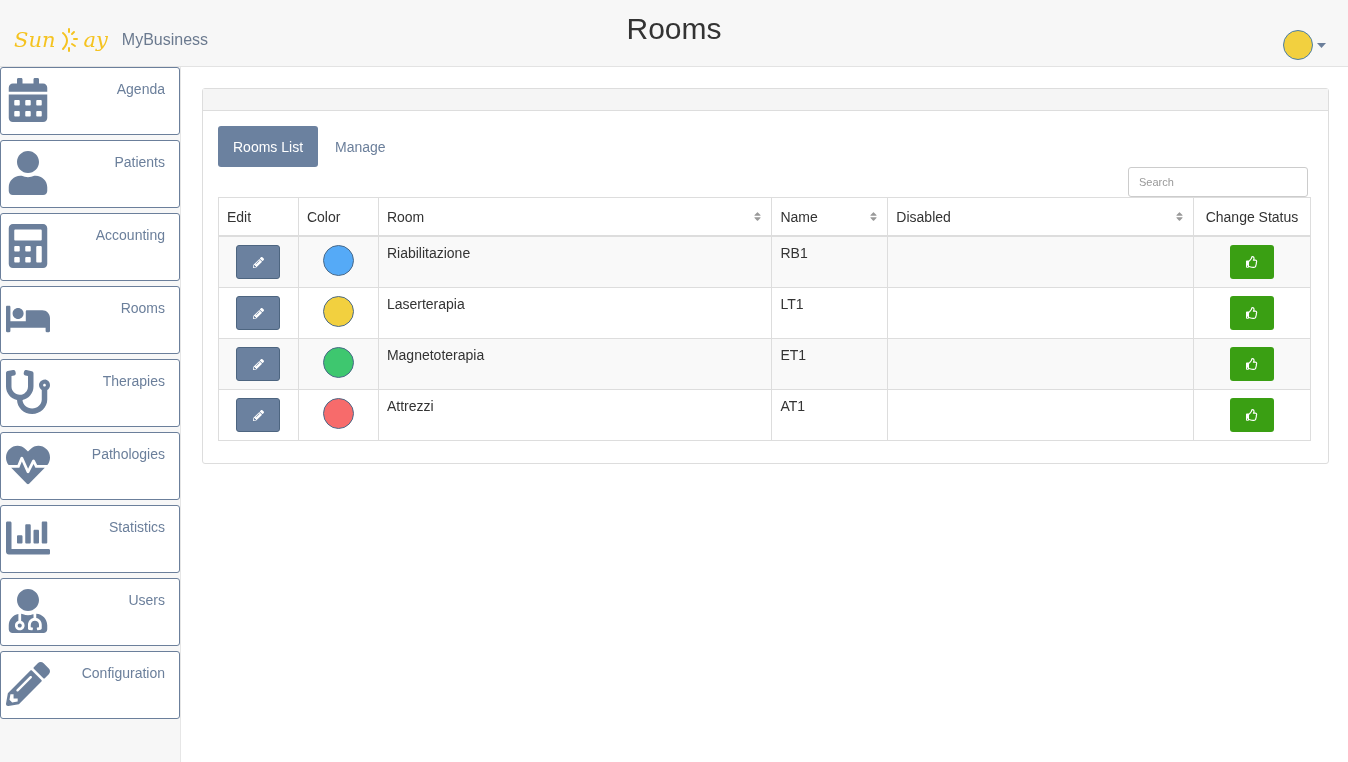 The width and height of the screenshot is (1348, 762). Describe the element at coordinates (28, 173) in the screenshot. I see `person-icon` at that location.